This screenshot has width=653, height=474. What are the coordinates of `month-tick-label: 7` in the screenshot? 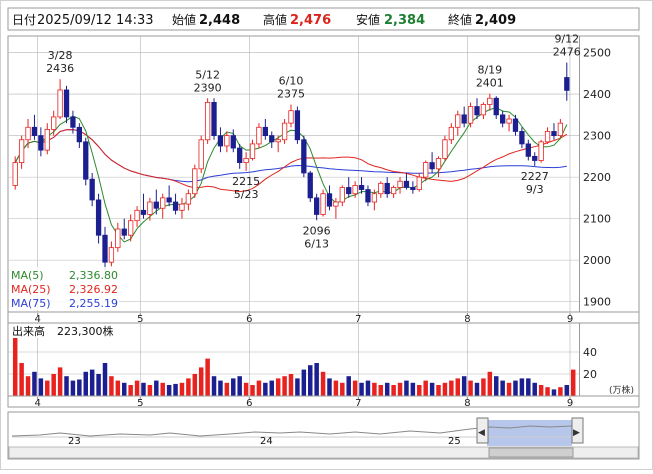 It's located at (358, 403).